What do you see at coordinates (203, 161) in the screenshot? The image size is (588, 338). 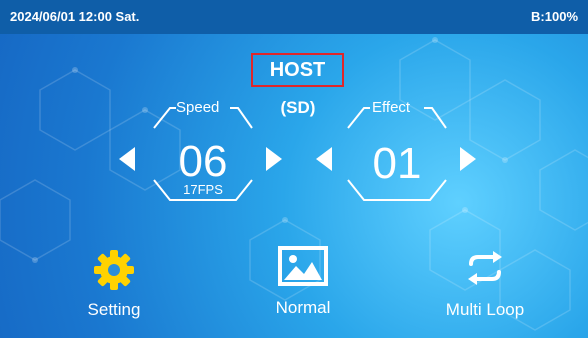 I see `speed-value: 06` at bounding box center [203, 161].